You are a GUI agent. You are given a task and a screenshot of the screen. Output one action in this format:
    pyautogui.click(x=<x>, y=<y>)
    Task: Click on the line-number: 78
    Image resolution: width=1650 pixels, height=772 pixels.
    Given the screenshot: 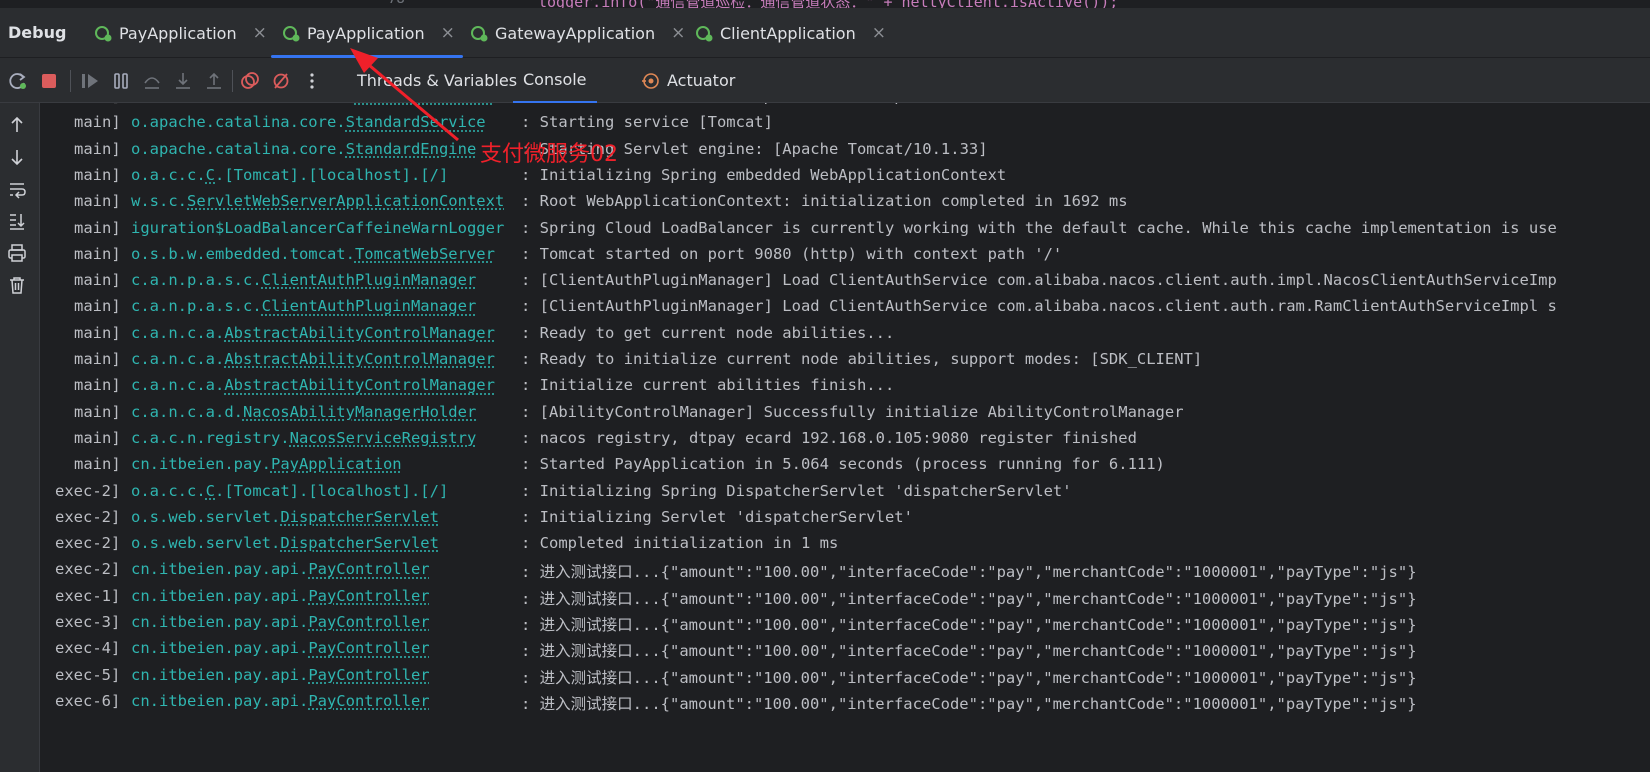 What is the action you would take?
    pyautogui.click(x=396, y=3)
    